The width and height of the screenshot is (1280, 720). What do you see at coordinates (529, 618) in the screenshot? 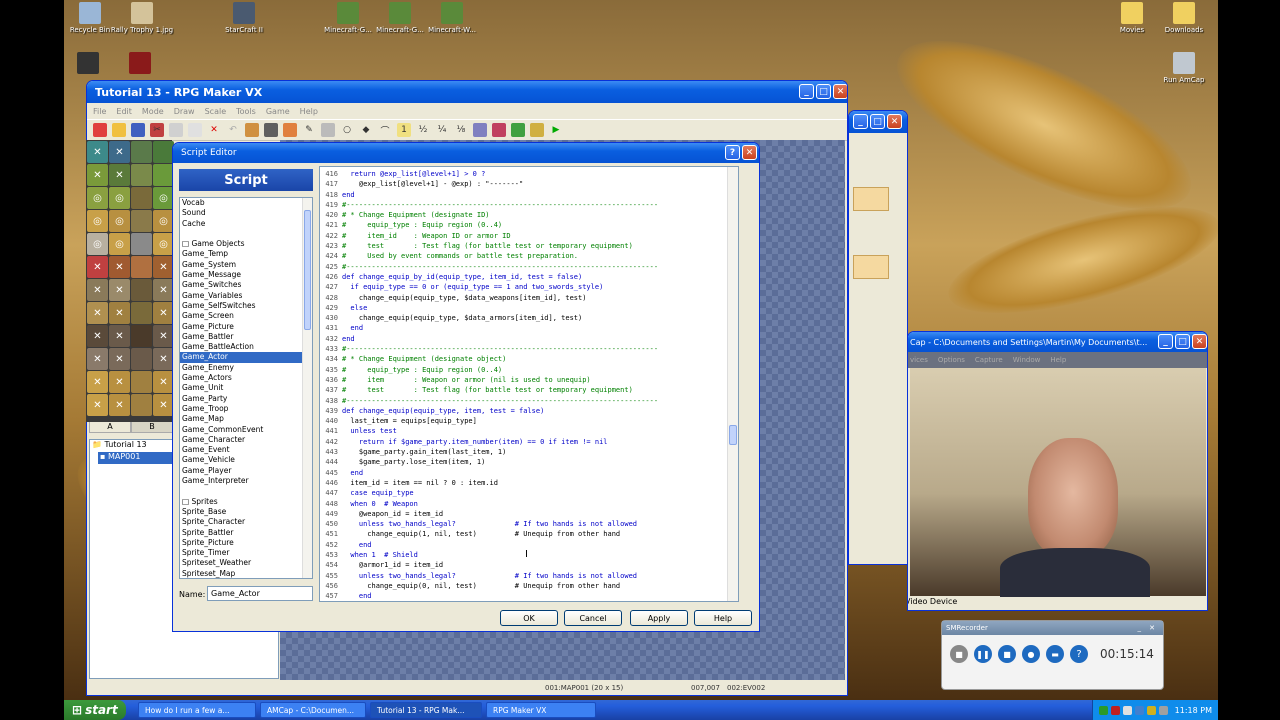
I see `ok-button: OK` at bounding box center [529, 618].